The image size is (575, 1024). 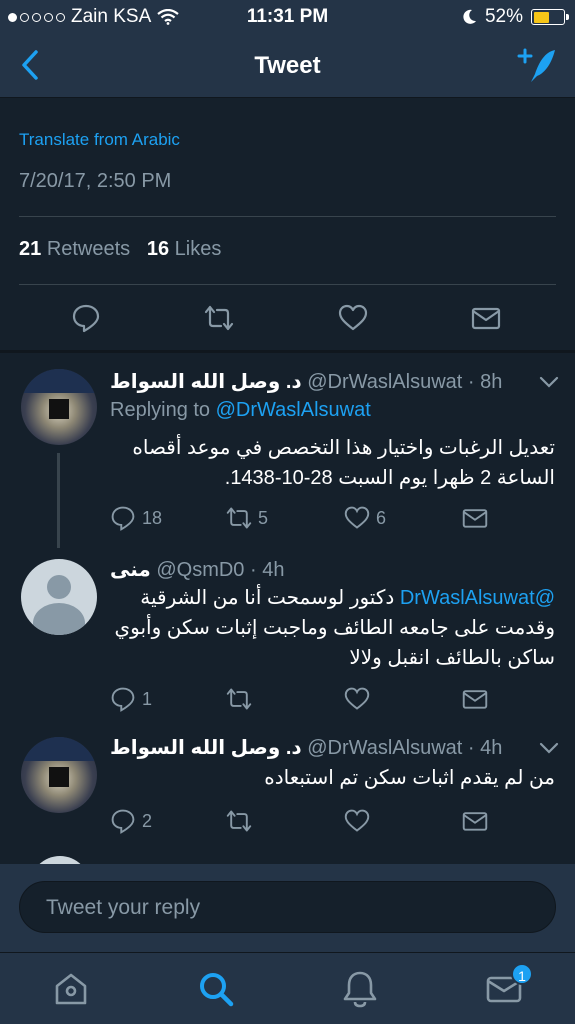 I want to click on reply-mention: @DrWaslAlsuwat, so click(x=477, y=598).